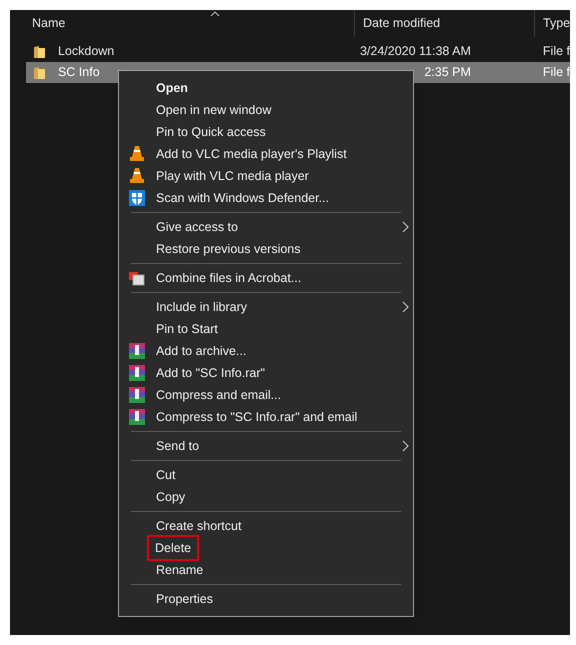 The width and height of the screenshot is (576, 645). What do you see at coordinates (172, 88) in the screenshot?
I see `menu-item: Open` at bounding box center [172, 88].